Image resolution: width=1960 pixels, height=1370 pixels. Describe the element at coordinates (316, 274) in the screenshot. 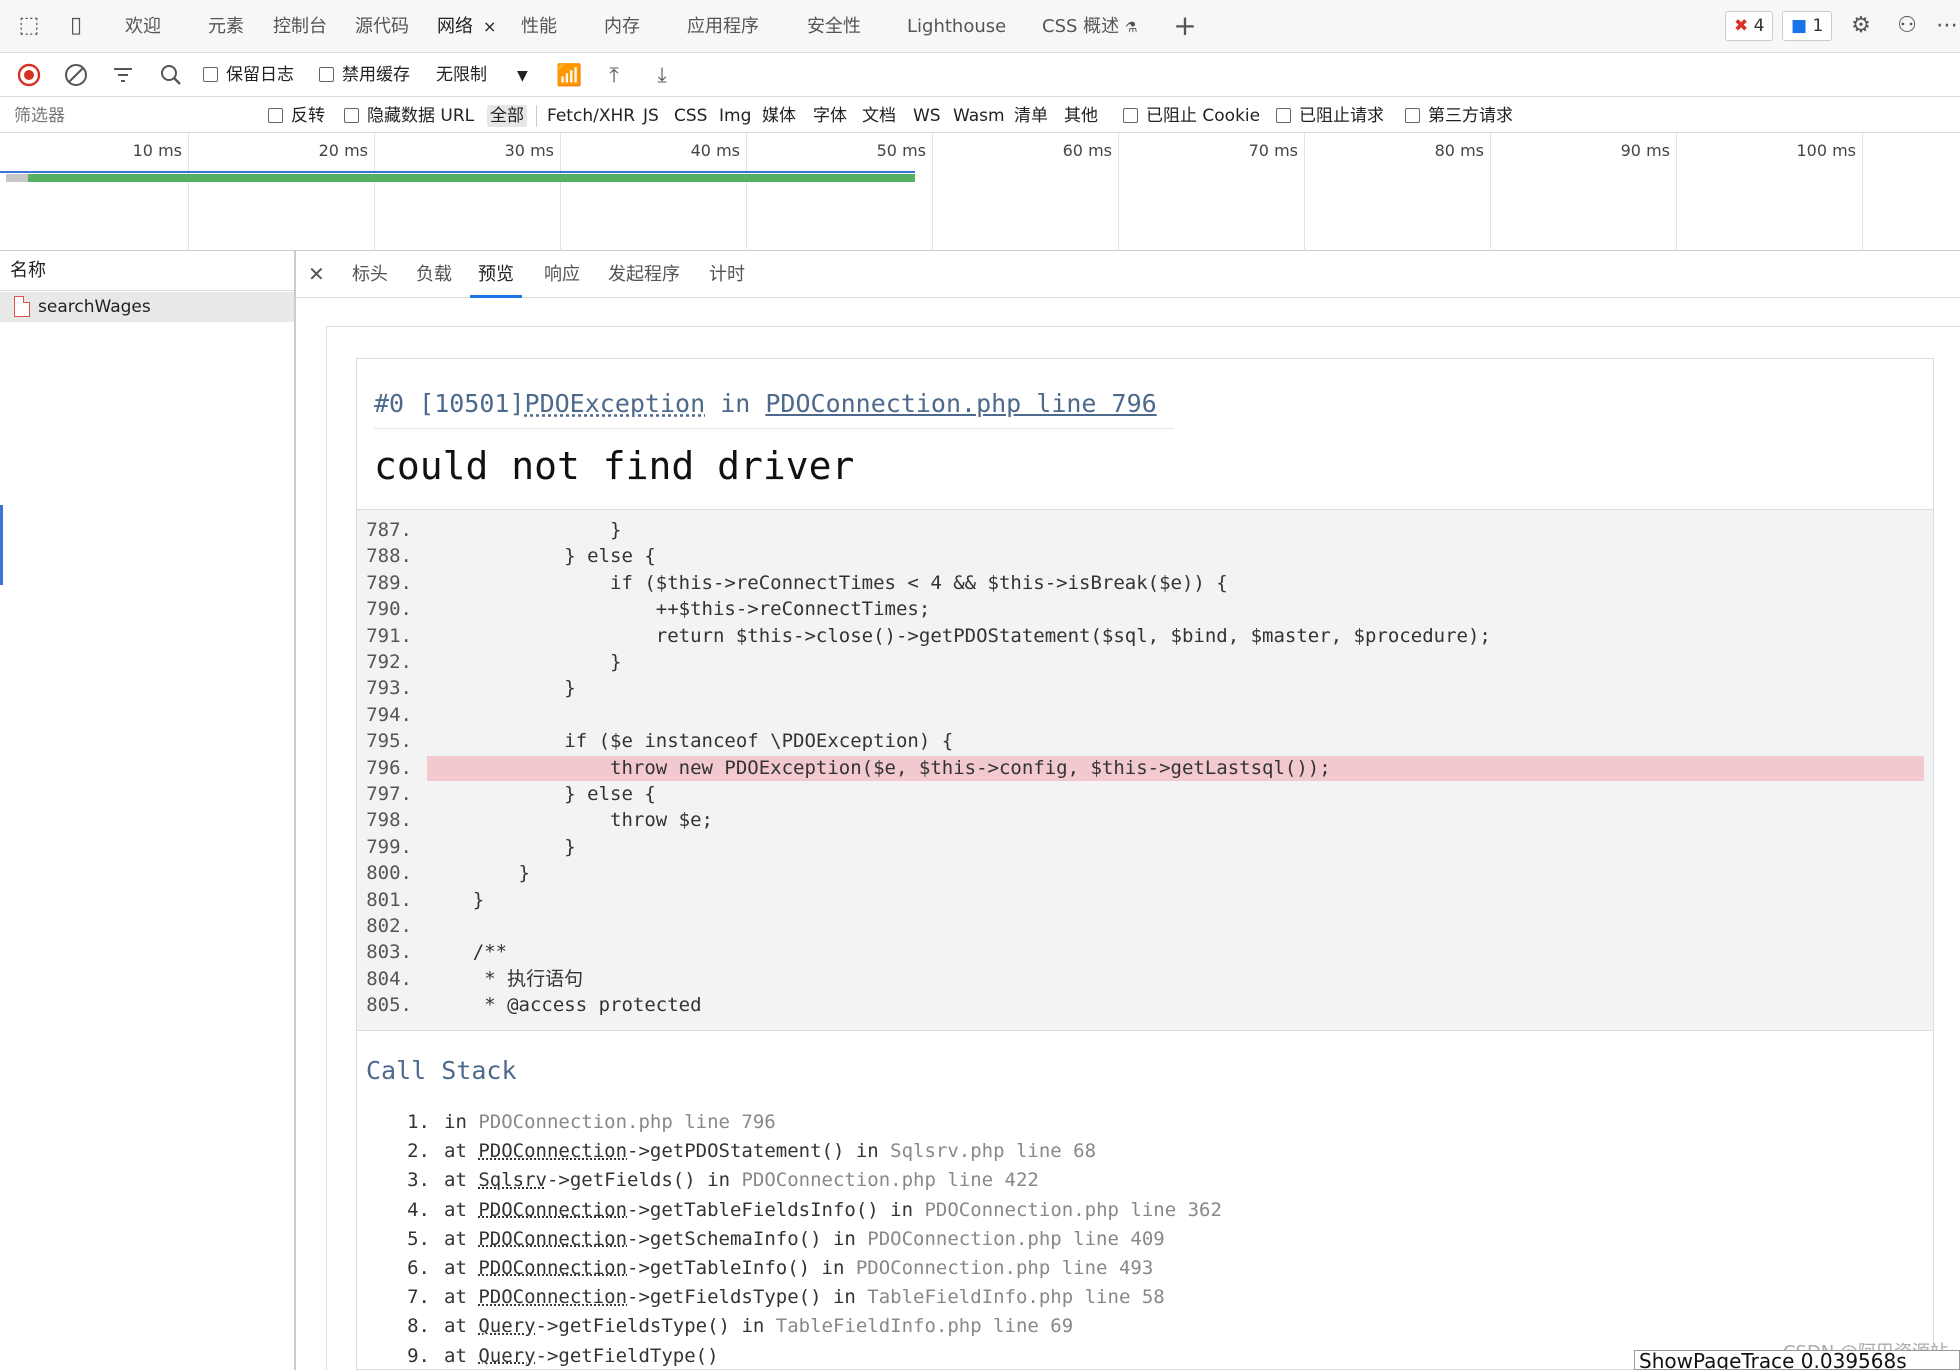

I see `close-detail-icon: ✕` at that location.